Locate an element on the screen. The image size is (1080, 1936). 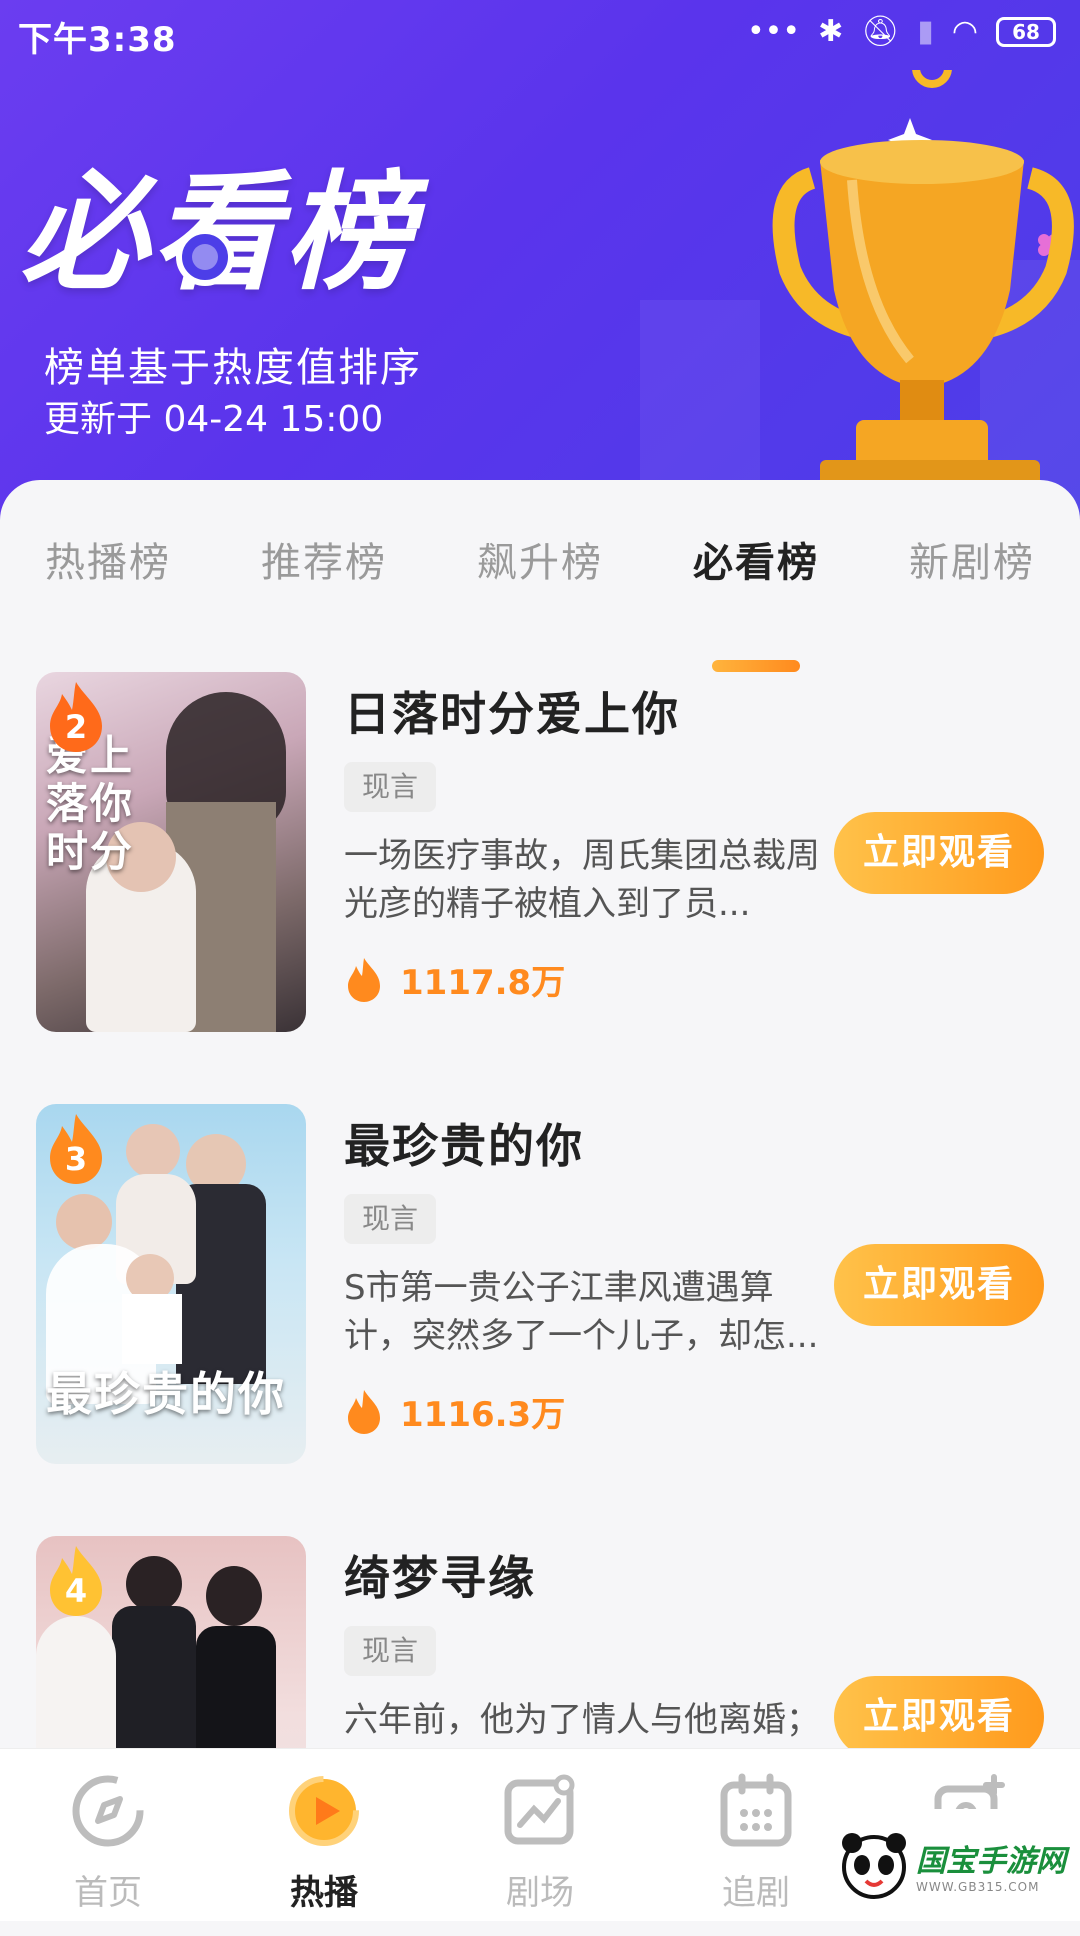
ranking-subtitle: 榜单基于热度值排序 is located at coordinates (233, 368).